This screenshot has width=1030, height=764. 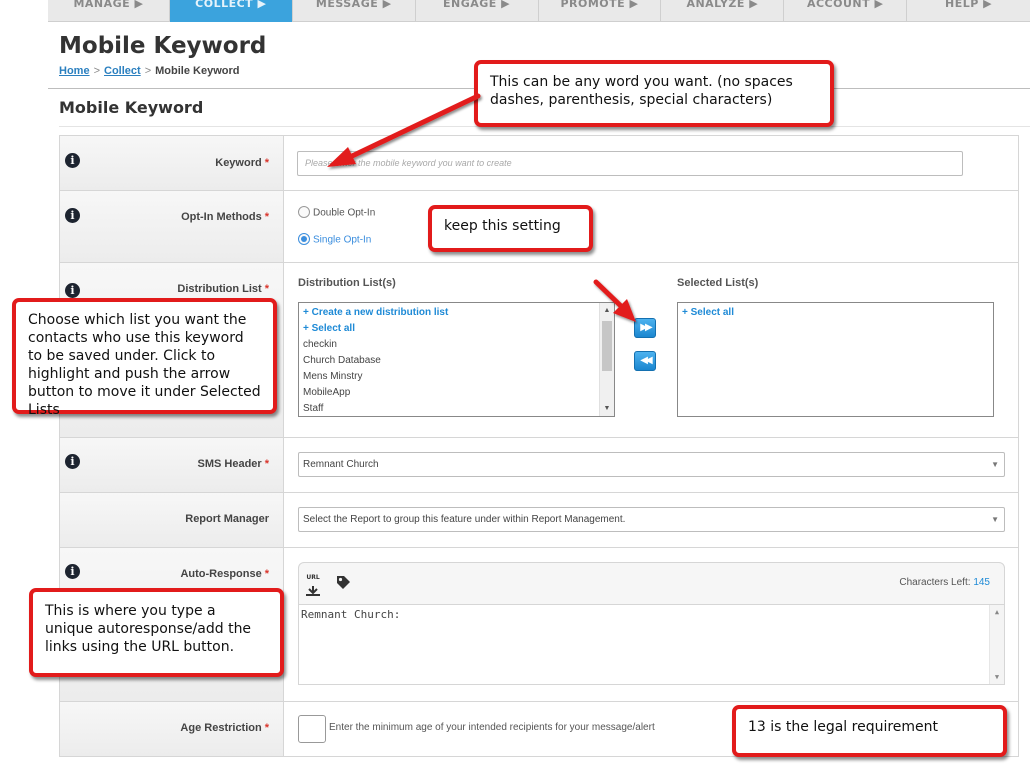 I want to click on nav-tab-account: ACCOUNT ▶, so click(x=846, y=11).